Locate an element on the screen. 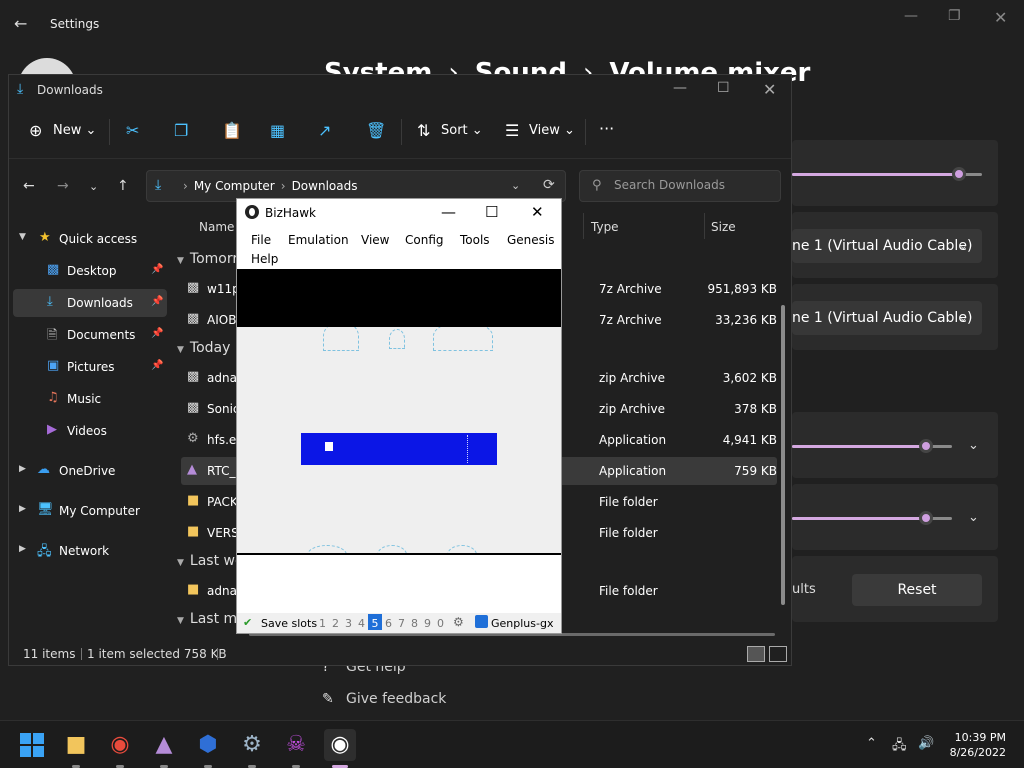 This screenshot has width=1024, height=768. more-options-button: ··· is located at coordinates (606, 128).